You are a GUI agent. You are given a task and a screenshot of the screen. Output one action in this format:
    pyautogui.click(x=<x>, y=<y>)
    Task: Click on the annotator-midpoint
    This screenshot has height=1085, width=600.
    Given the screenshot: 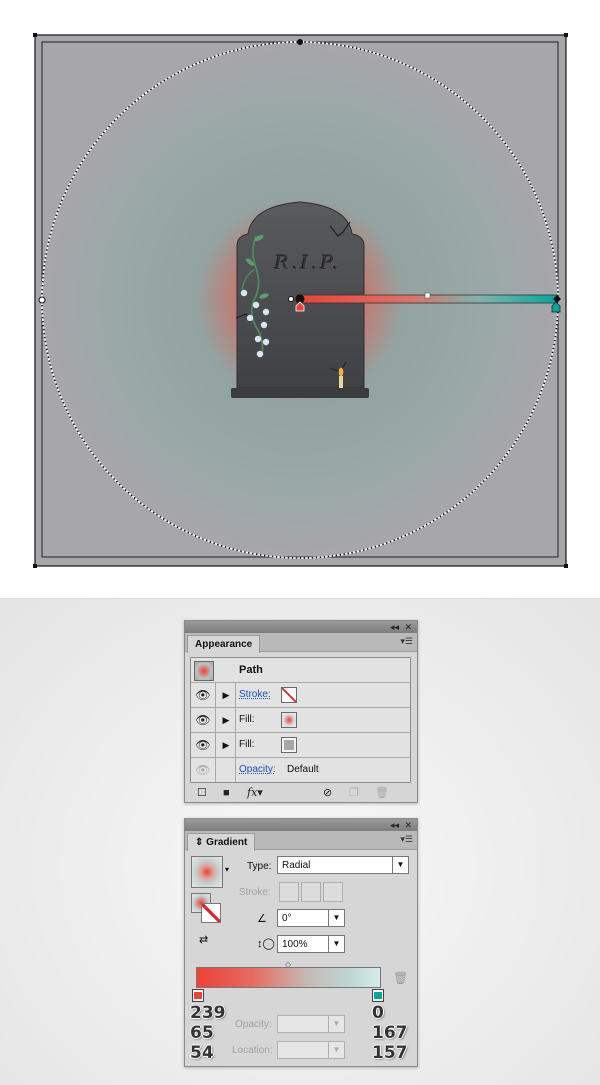 What is the action you would take?
    pyautogui.click(x=427, y=295)
    